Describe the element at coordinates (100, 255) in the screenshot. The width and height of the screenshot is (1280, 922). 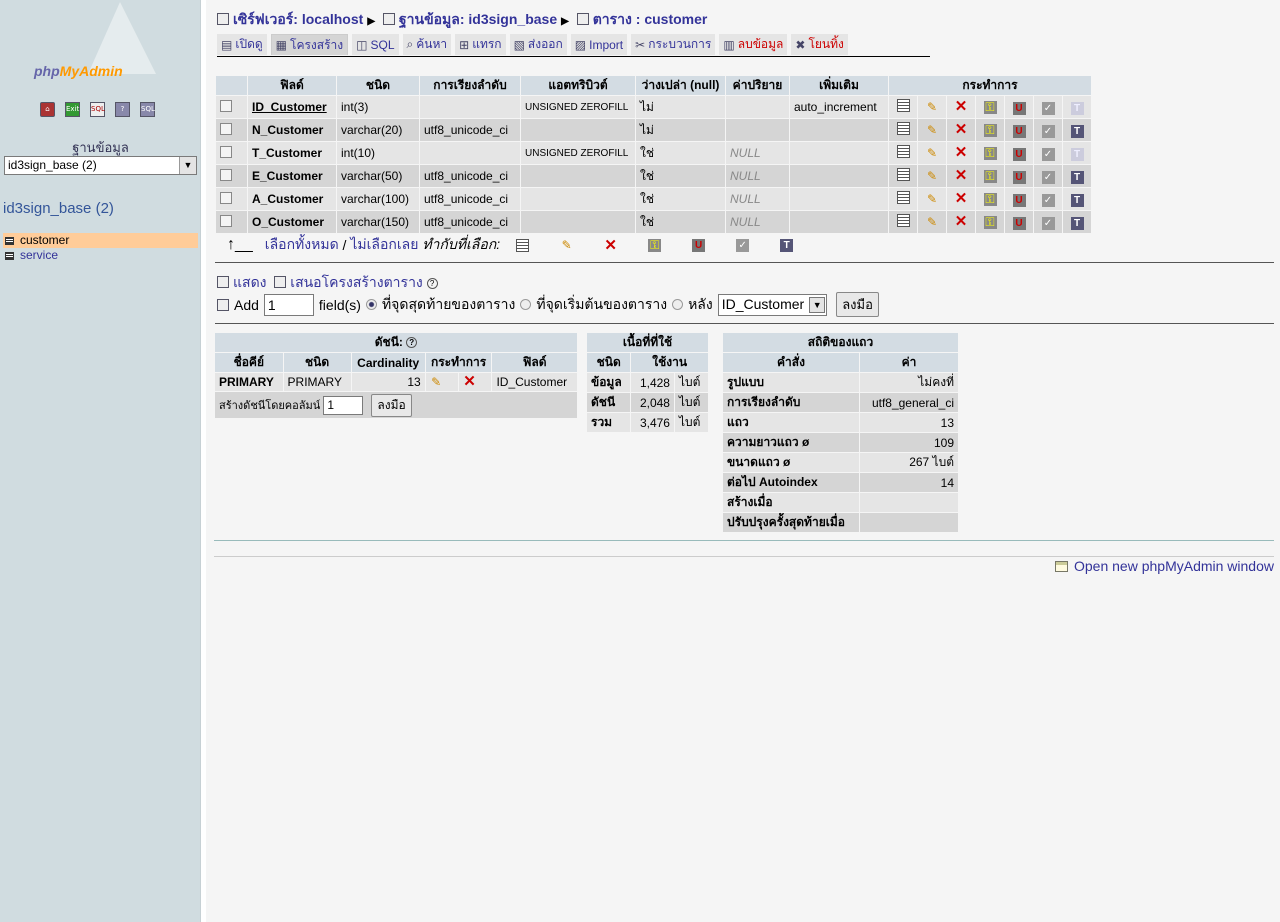
I see `sidebar-table-service: service` at that location.